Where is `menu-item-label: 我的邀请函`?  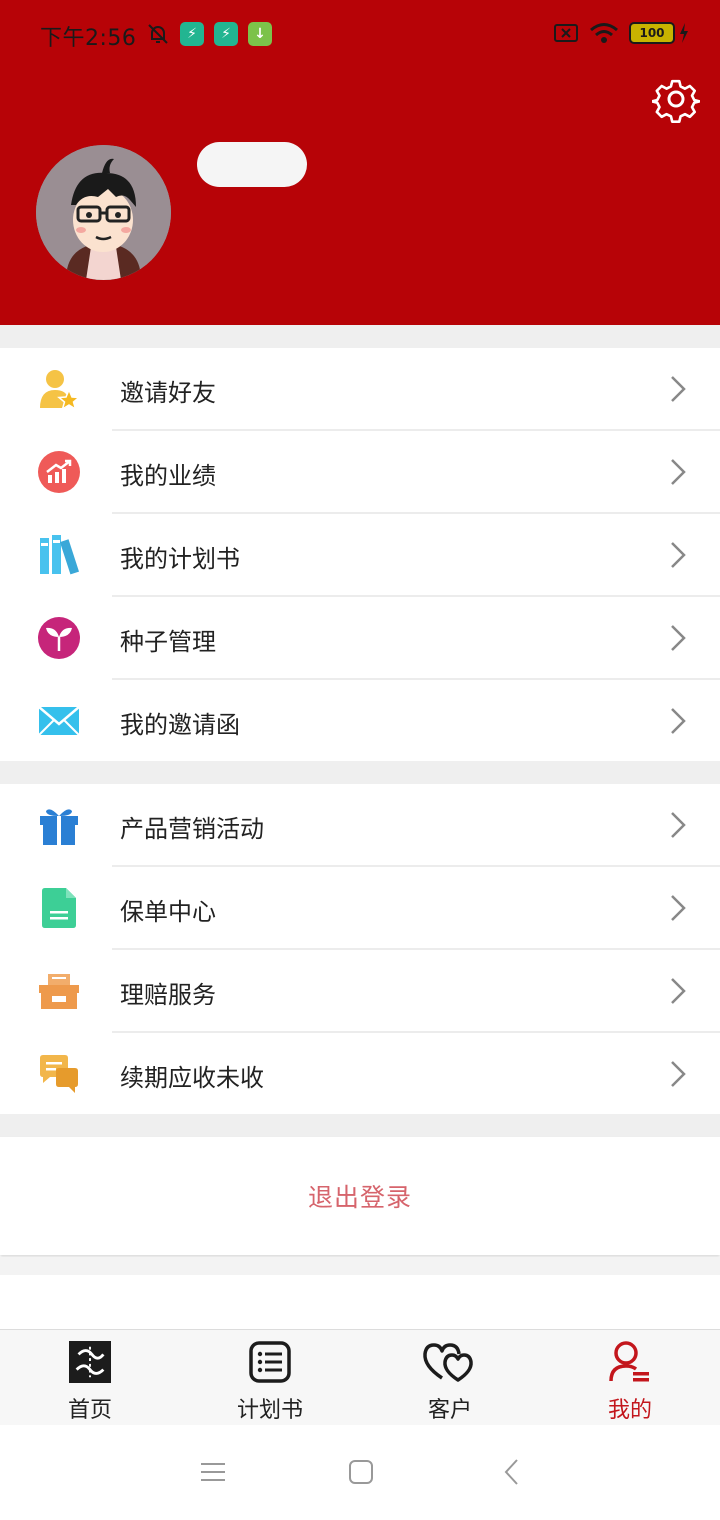 menu-item-label: 我的邀请函 is located at coordinates (180, 725).